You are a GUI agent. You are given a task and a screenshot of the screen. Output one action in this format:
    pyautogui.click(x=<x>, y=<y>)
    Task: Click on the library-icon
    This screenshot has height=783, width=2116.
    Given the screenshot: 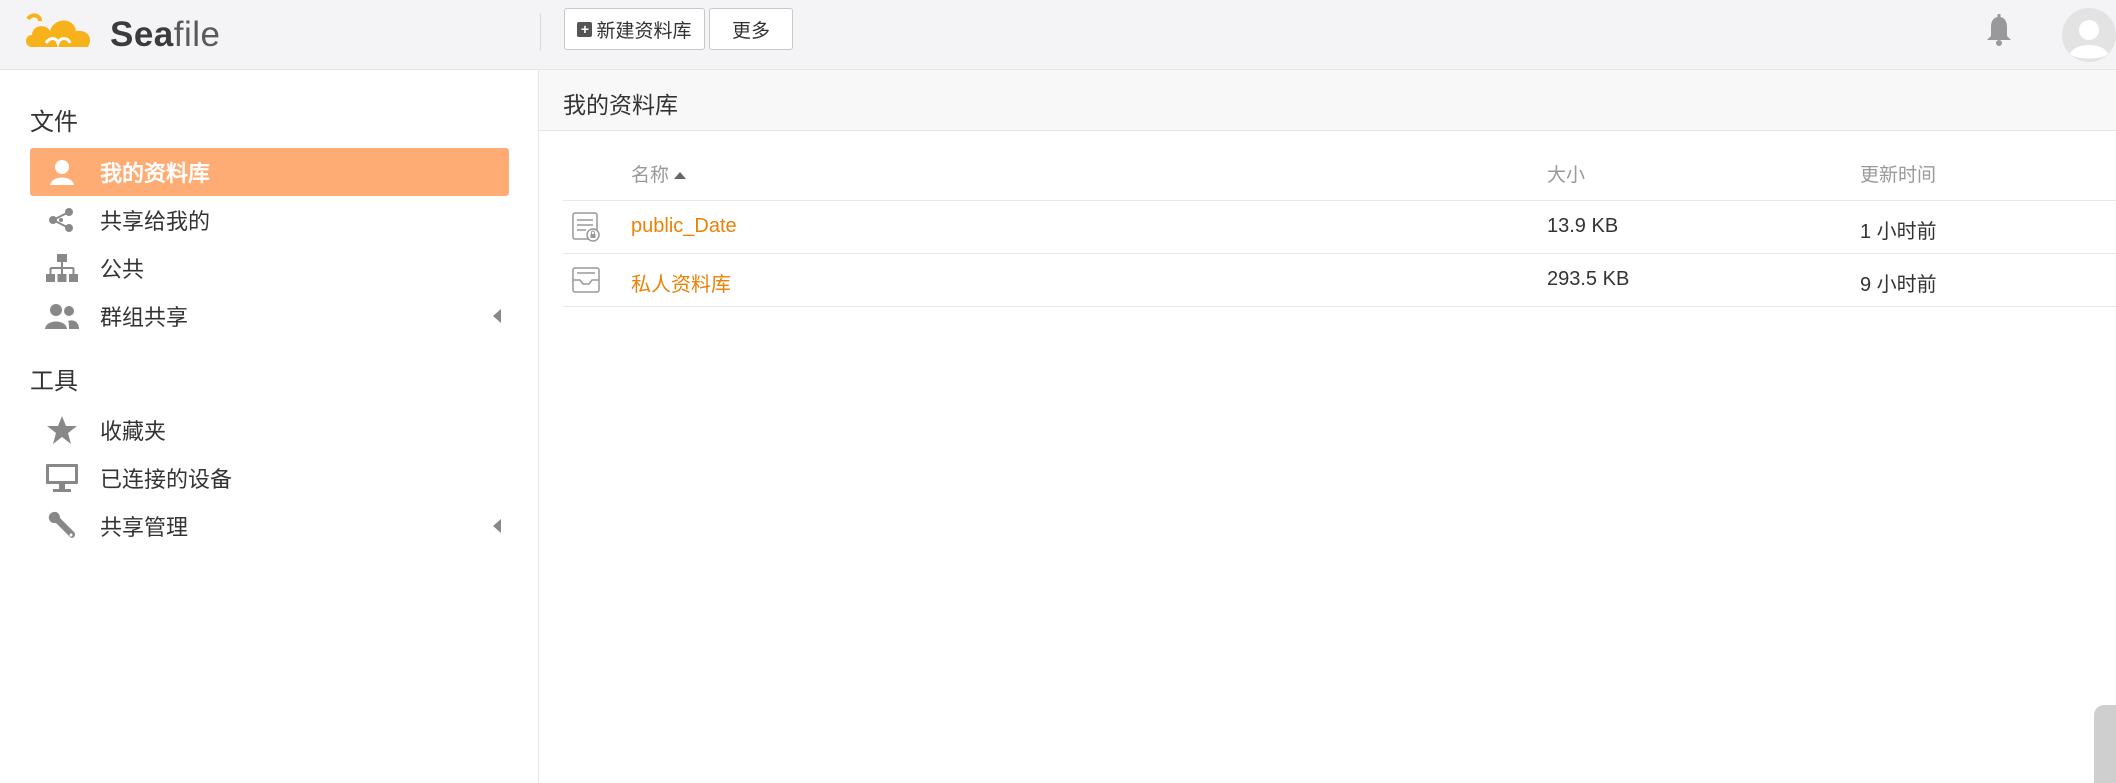 What is the action you would take?
    pyautogui.click(x=586, y=280)
    